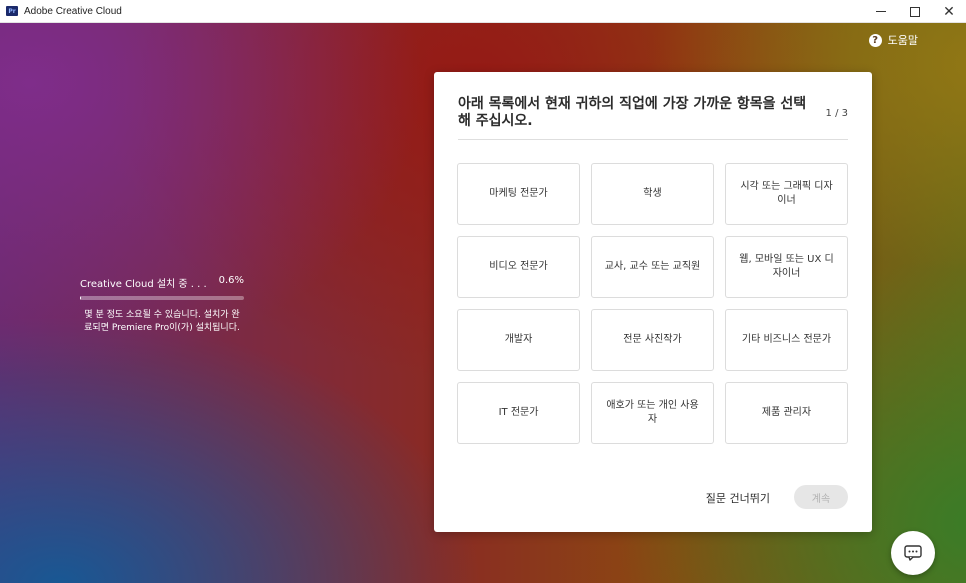  What do you see at coordinates (73, 11) in the screenshot?
I see `window-title: Adobe Creative Cloud` at bounding box center [73, 11].